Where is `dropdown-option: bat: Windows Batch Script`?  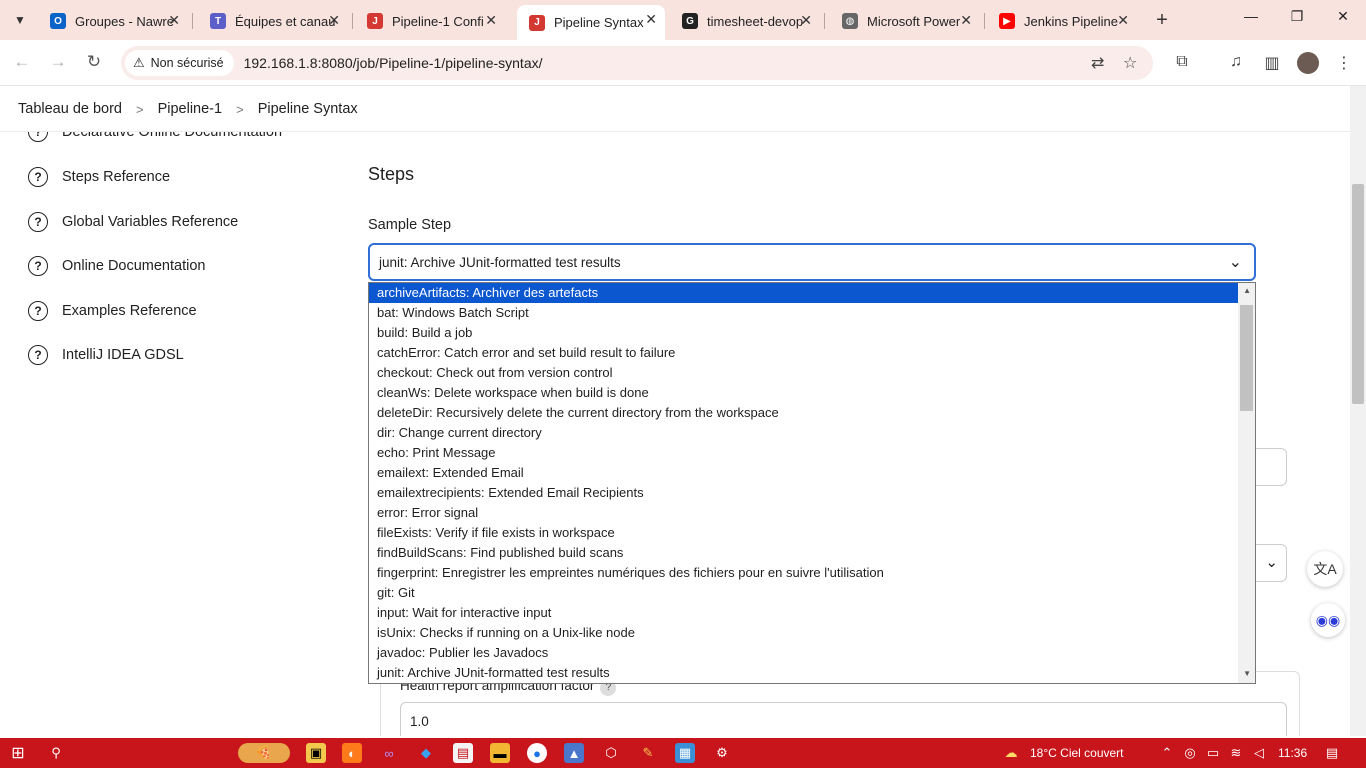 dropdown-option: bat: Windows Batch Script is located at coordinates (812, 313).